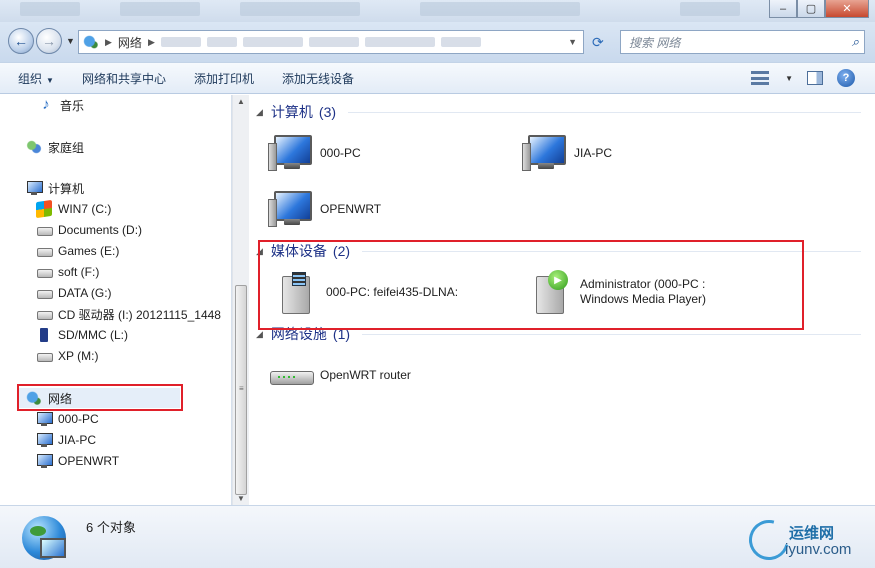  I want to click on refresh-icon: ⟳, so click(598, 42).